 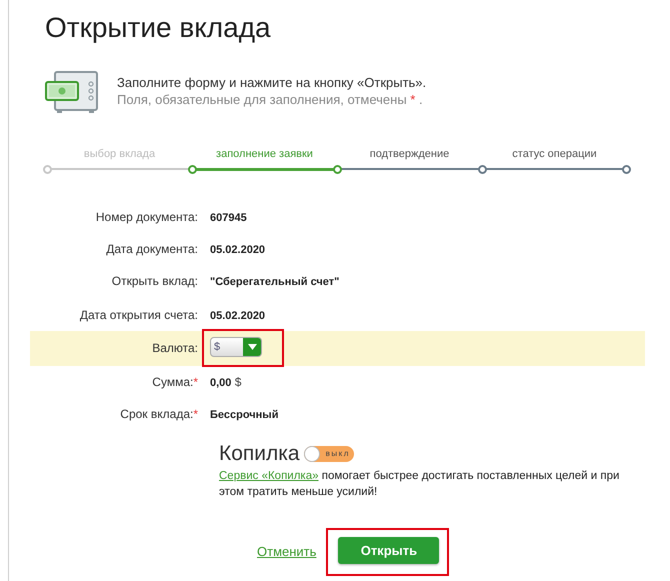 What do you see at coordinates (270, 99) in the screenshot?
I see `required-hint-text: Поля, обязательные для заполнения, отмечены * .` at bounding box center [270, 99].